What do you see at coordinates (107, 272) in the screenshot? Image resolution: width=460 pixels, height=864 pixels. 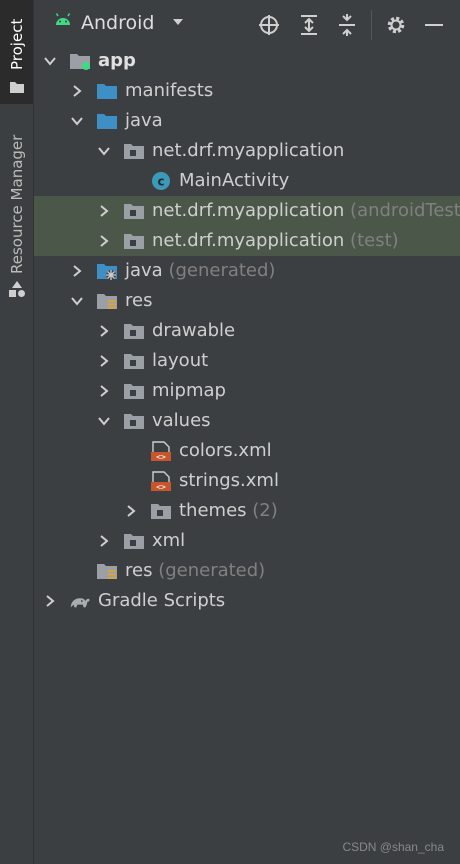 I see `generated-folder-icon` at bounding box center [107, 272].